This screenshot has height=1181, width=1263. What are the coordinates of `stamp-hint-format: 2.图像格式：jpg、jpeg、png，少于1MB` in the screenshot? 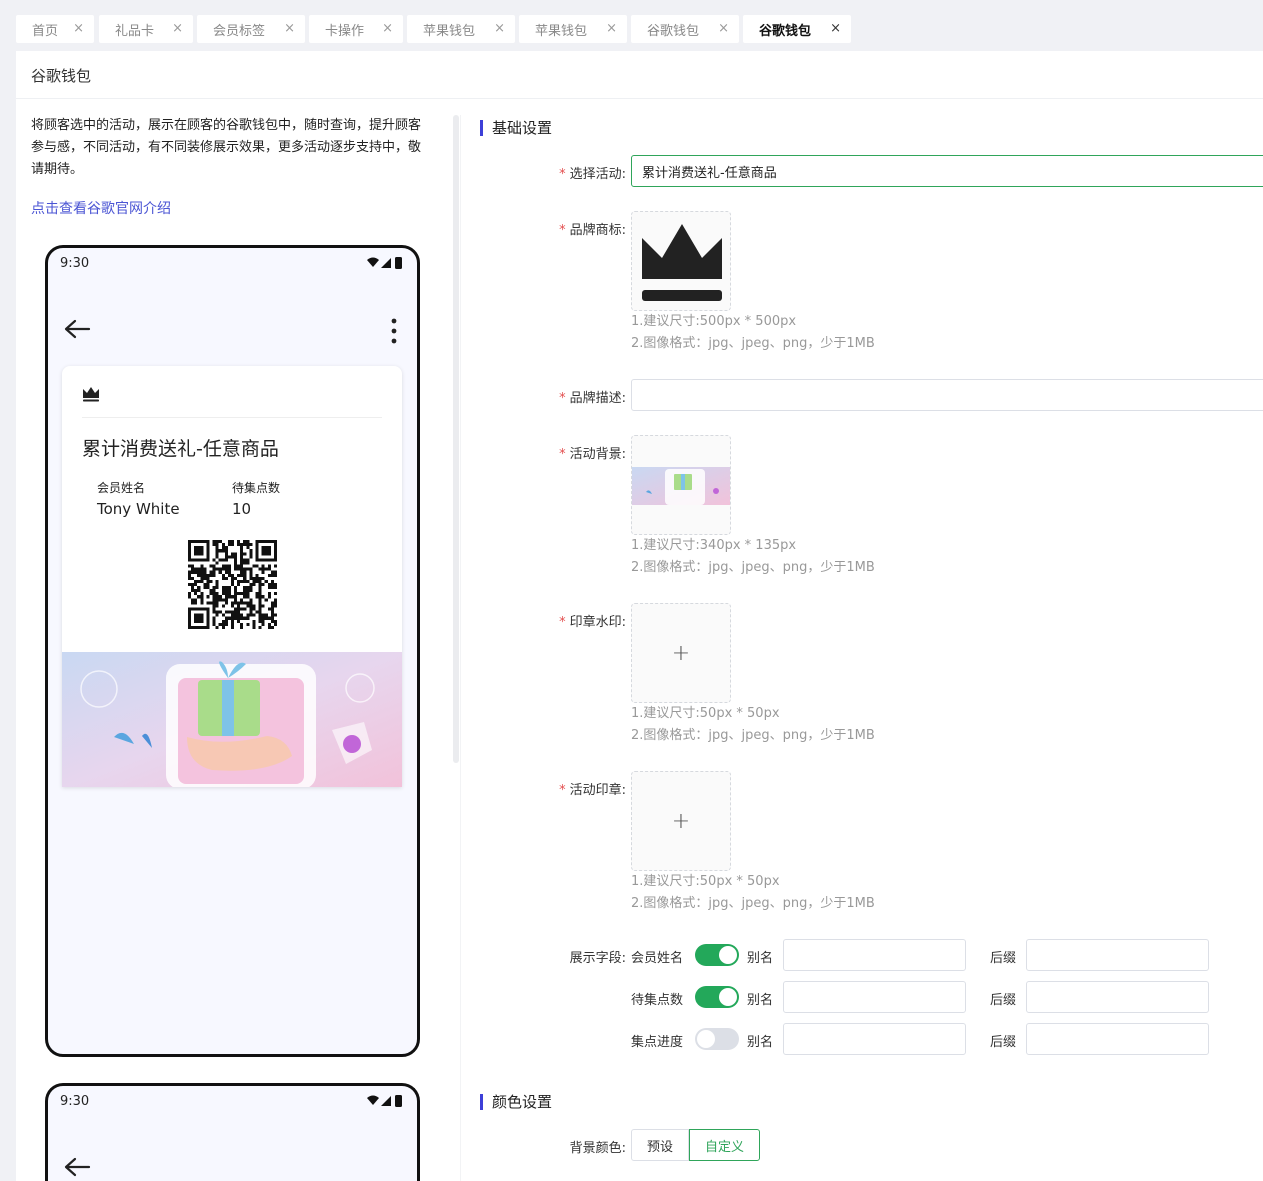 It's located at (753, 903).